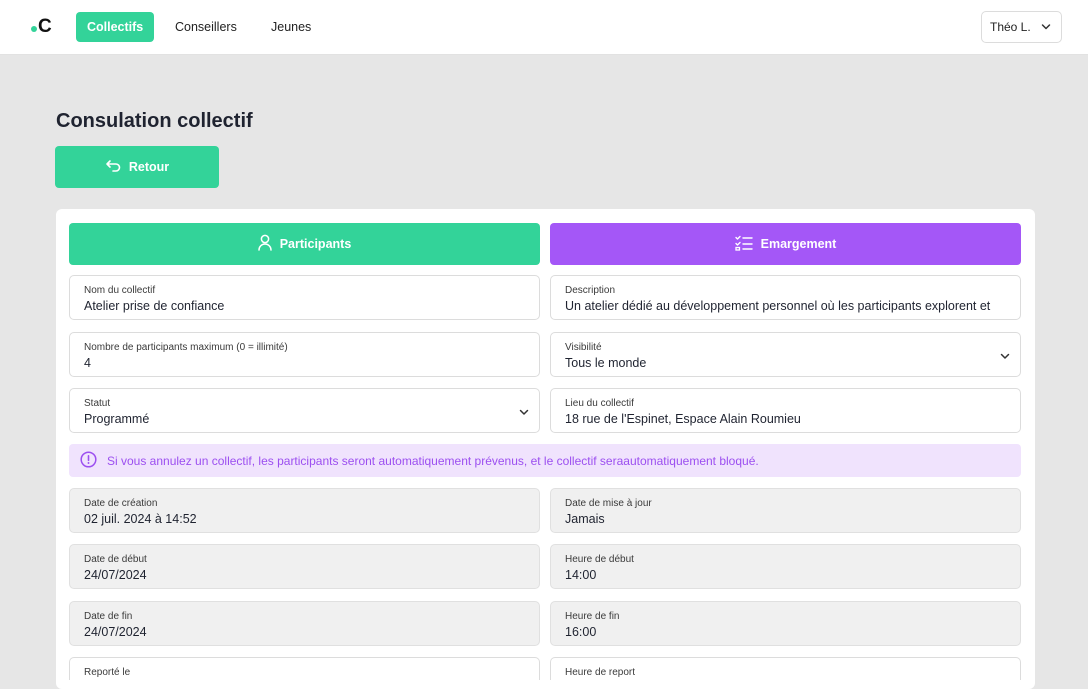 The image size is (1088, 689). I want to click on heure-report-field: Heure de report, so click(785, 668).